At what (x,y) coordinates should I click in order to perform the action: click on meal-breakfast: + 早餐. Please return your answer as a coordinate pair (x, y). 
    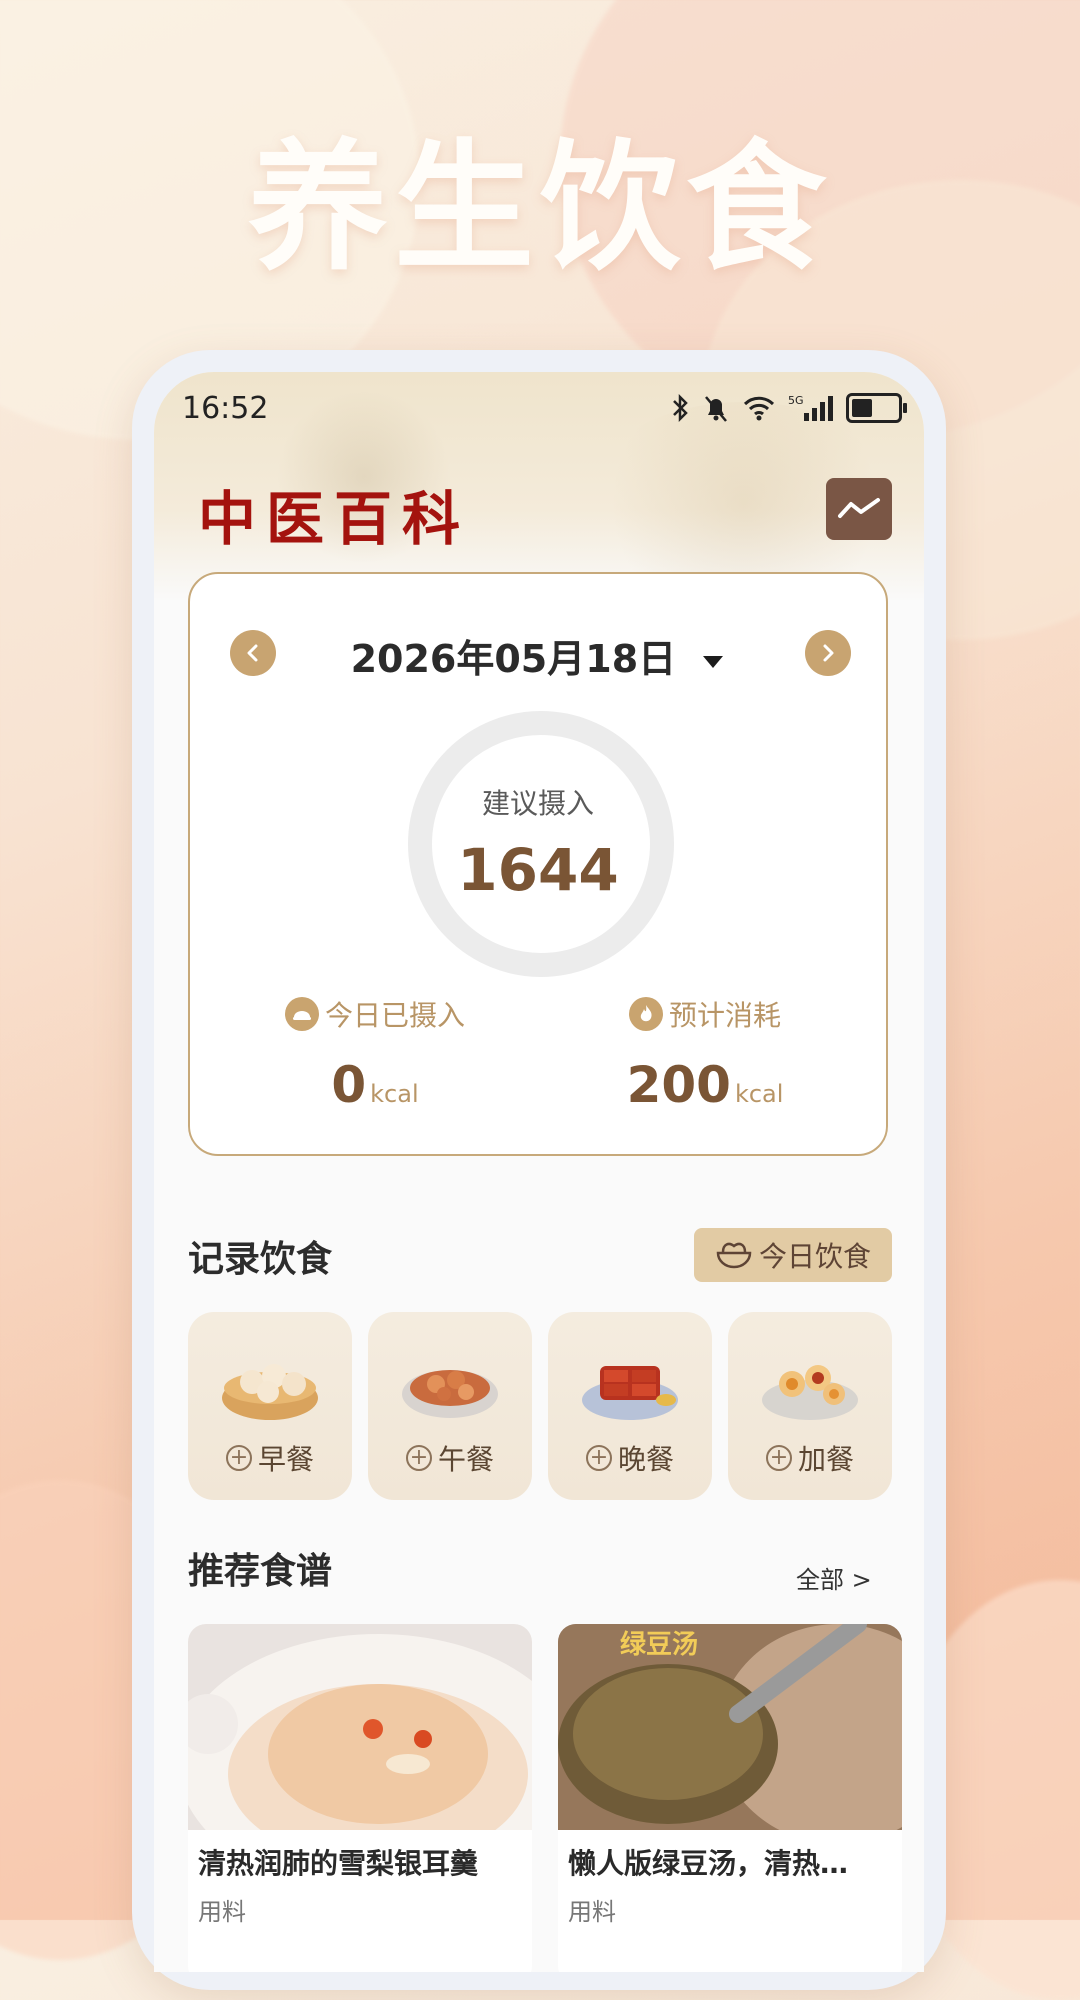
    Looking at the image, I should click on (270, 1406).